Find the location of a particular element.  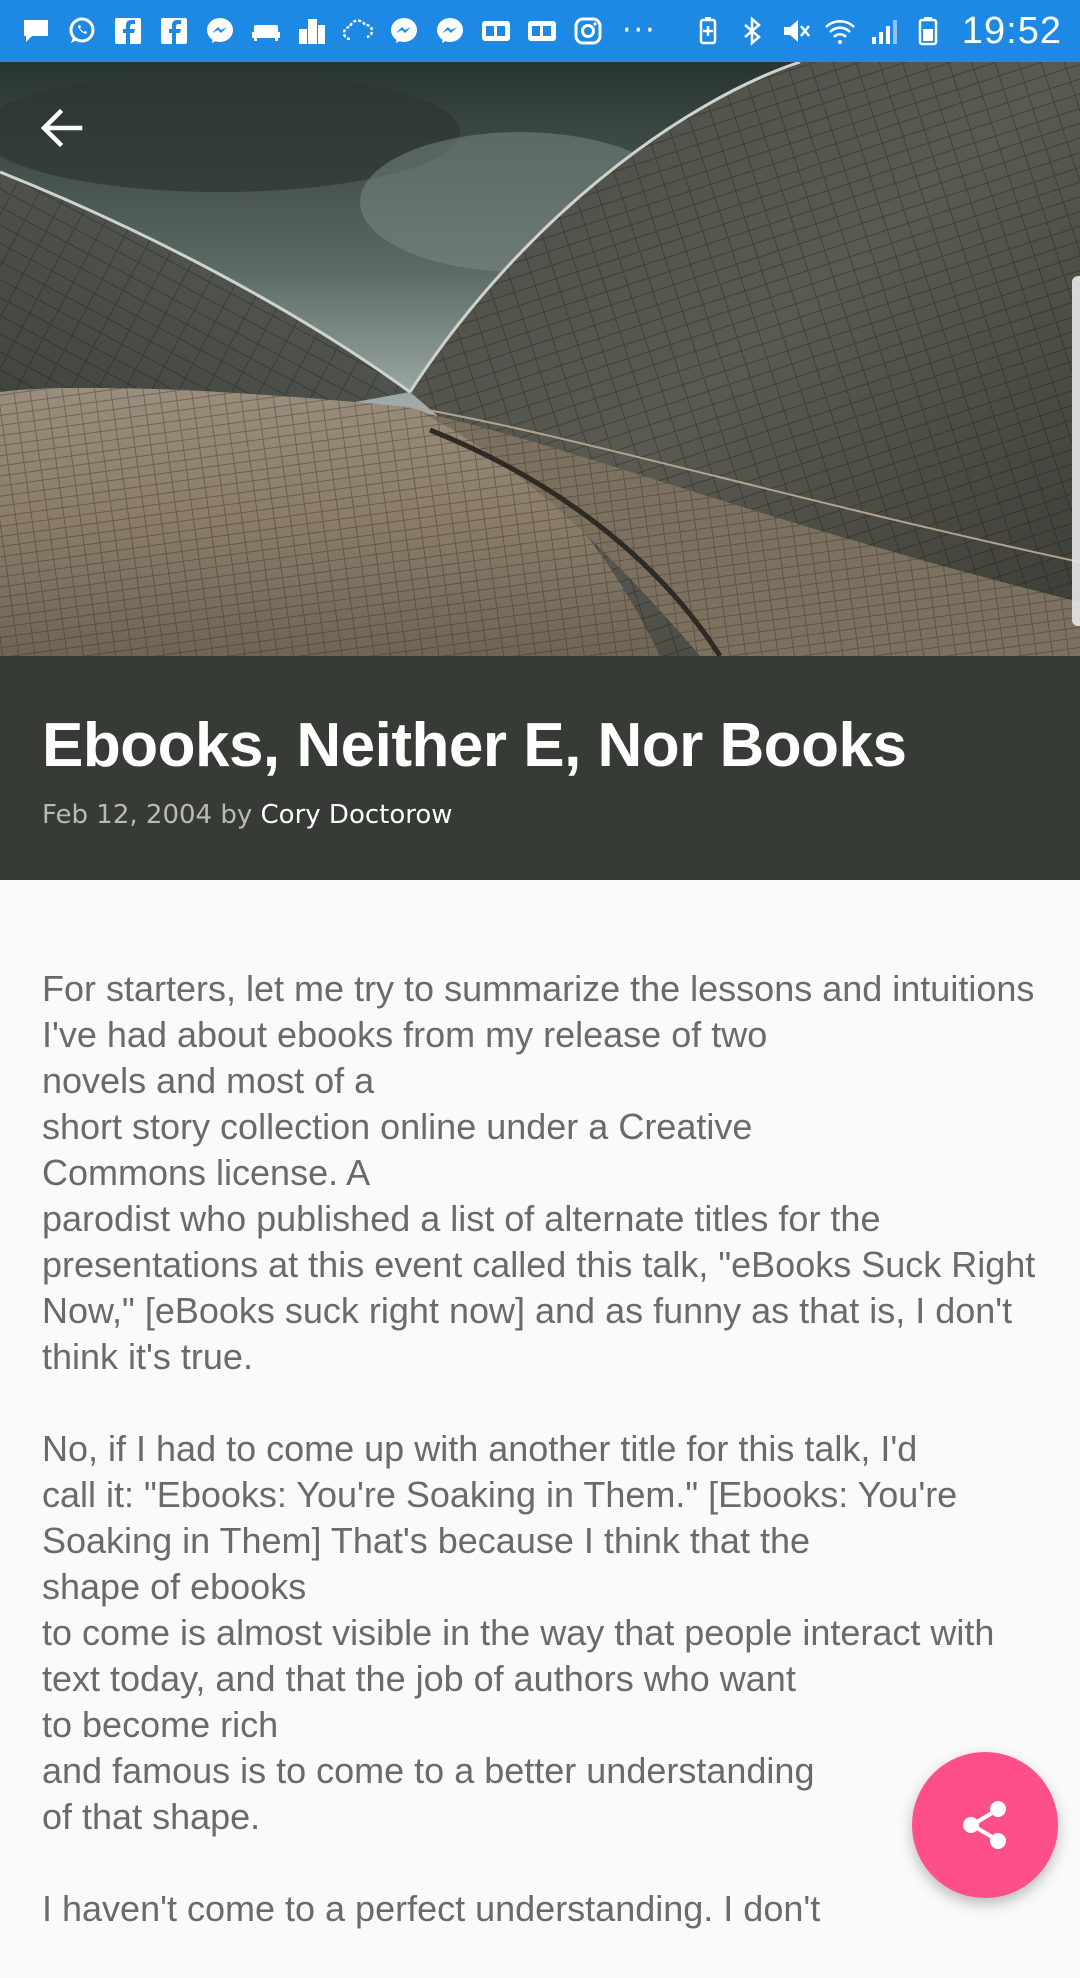

share-icon is located at coordinates (984, 1825).